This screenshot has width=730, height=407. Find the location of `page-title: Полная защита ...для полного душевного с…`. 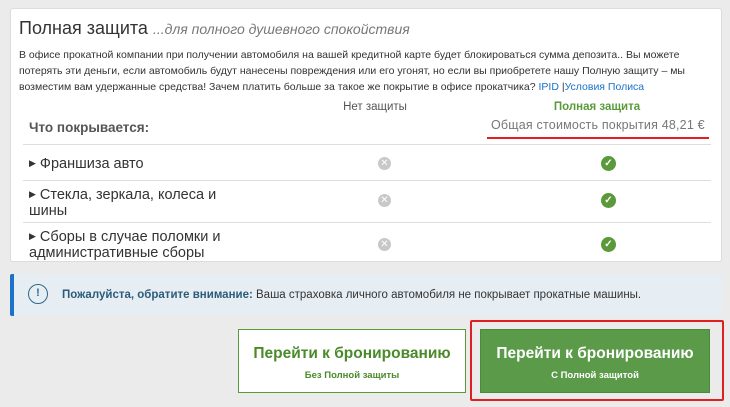

page-title: Полная защита ...для полного душевного с… is located at coordinates (214, 28).